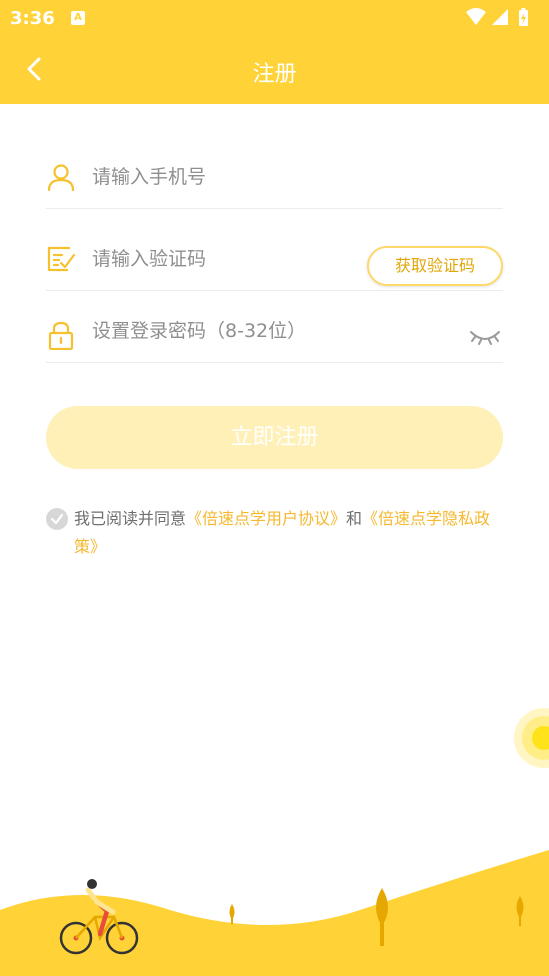 The height and width of the screenshot is (976, 549). Describe the element at coordinates (32, 18) in the screenshot. I see `status-time: 3:36` at that location.